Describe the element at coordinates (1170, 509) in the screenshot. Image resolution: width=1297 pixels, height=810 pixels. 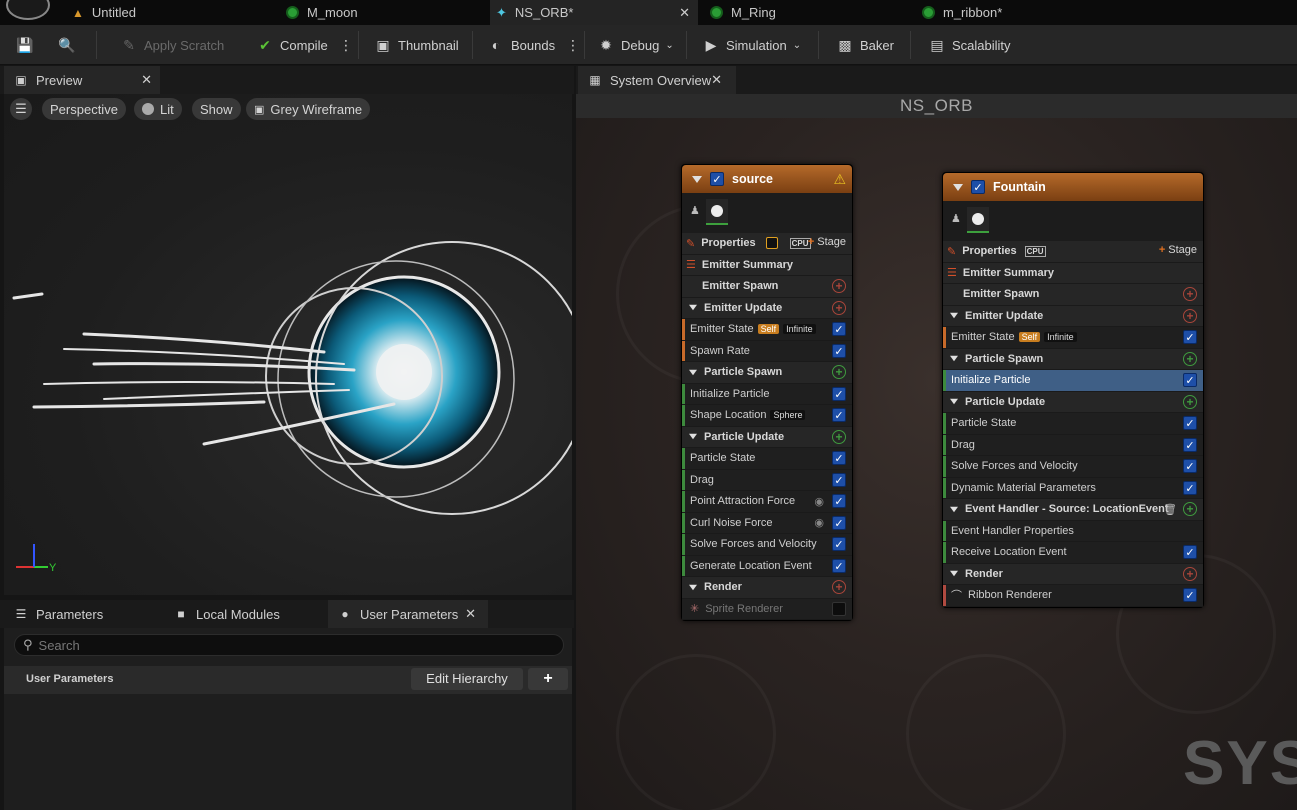
I see `trash-icon: 🗑` at that location.